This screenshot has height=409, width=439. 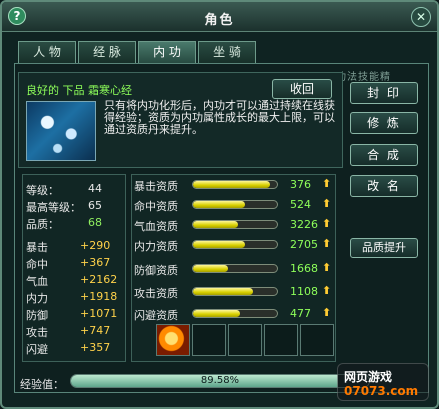 I want to click on attr-label: 攻击, so click(x=37, y=332).